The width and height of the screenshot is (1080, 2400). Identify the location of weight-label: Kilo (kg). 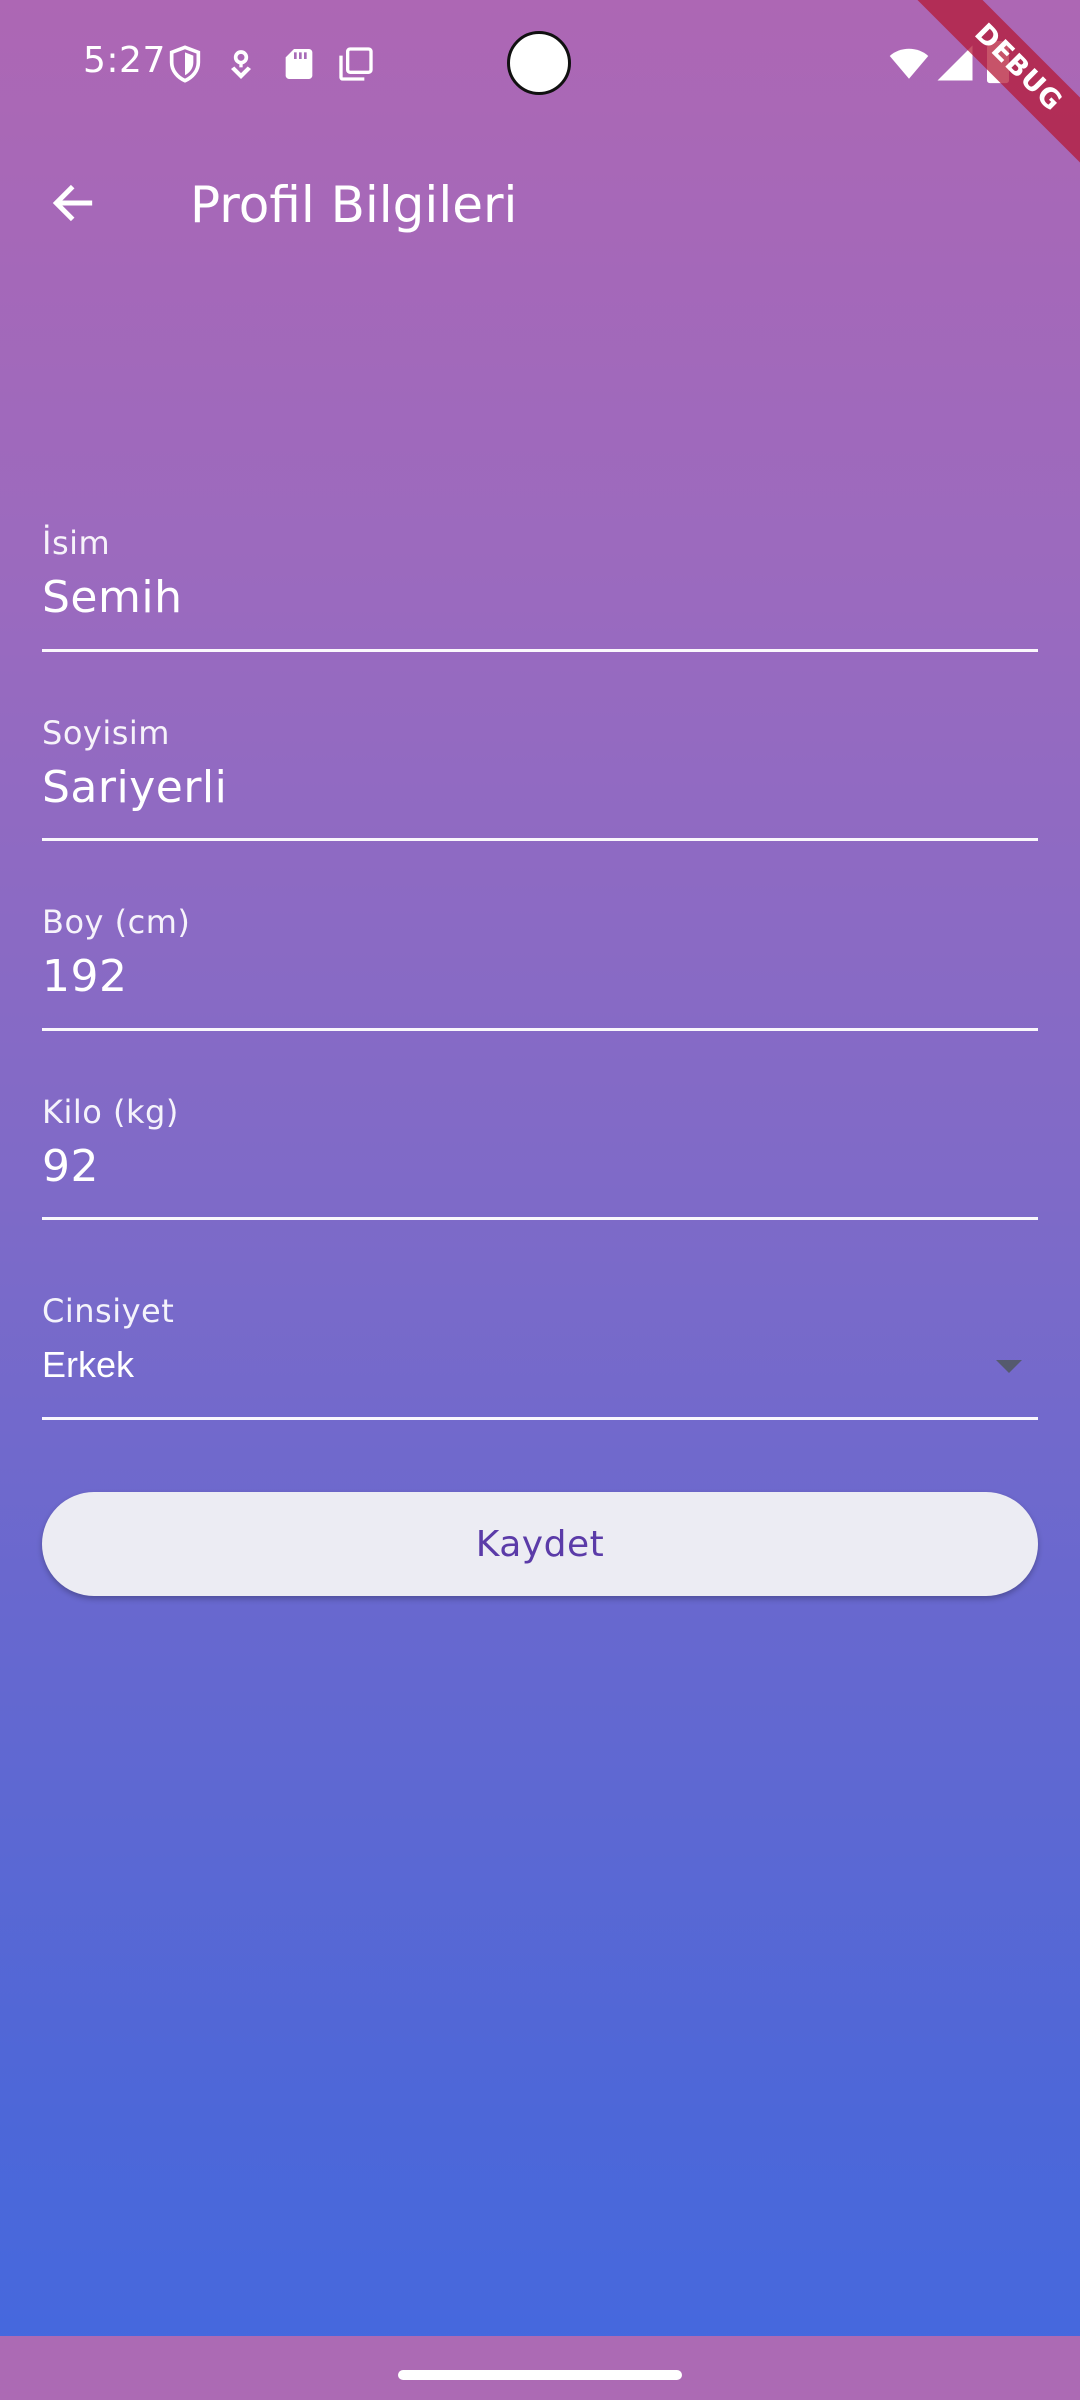
(110, 1112).